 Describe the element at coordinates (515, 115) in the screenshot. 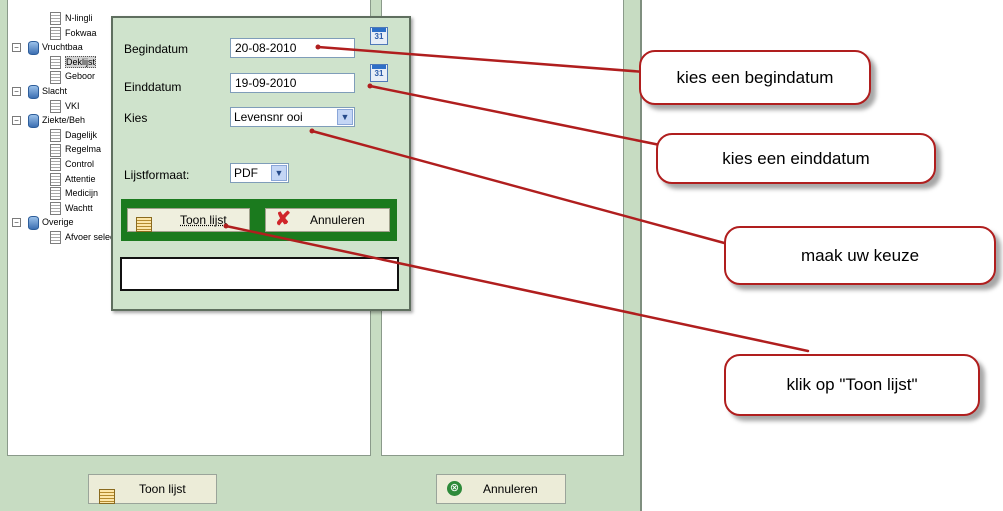

I see `arrow-end` at that location.